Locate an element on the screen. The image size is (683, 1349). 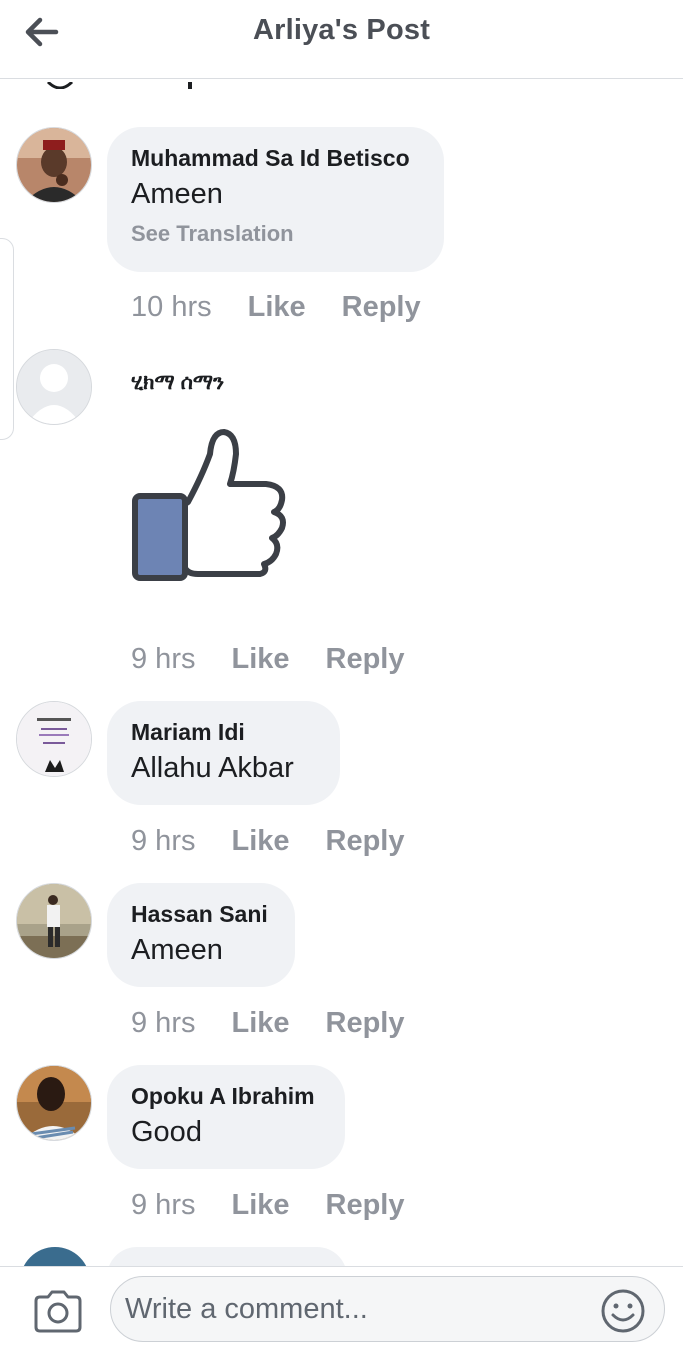
comment-author: Hassan Sani is located at coordinates (200, 914).